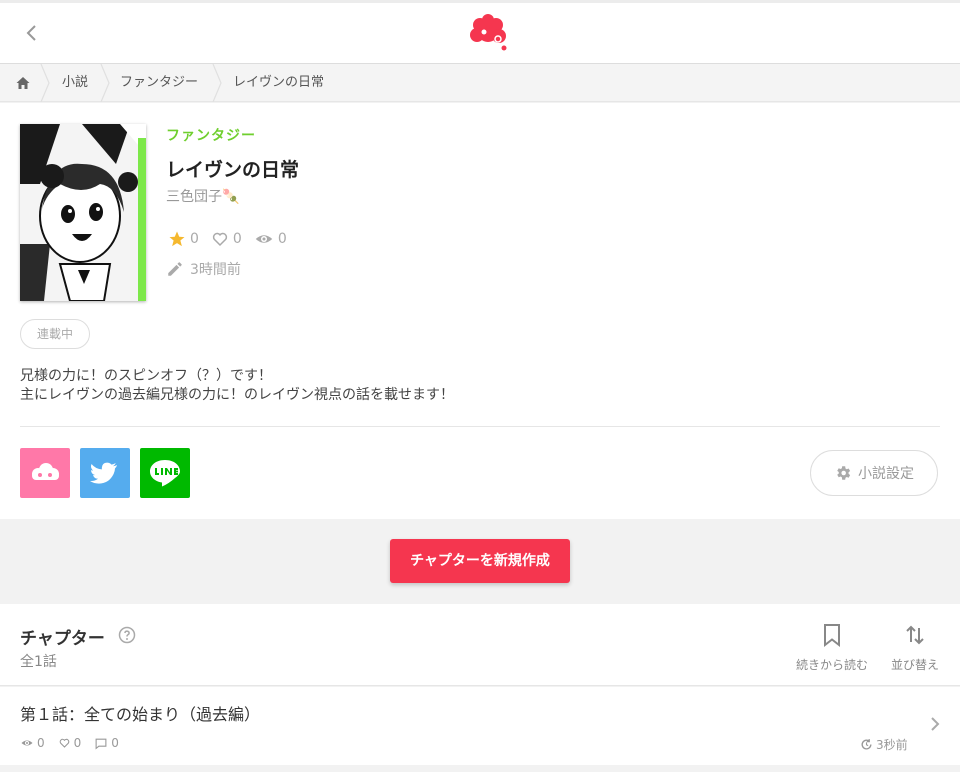 The height and width of the screenshot is (772, 960). Describe the element at coordinates (115, 743) in the screenshot. I see `chapter-comment-count: 0` at that location.